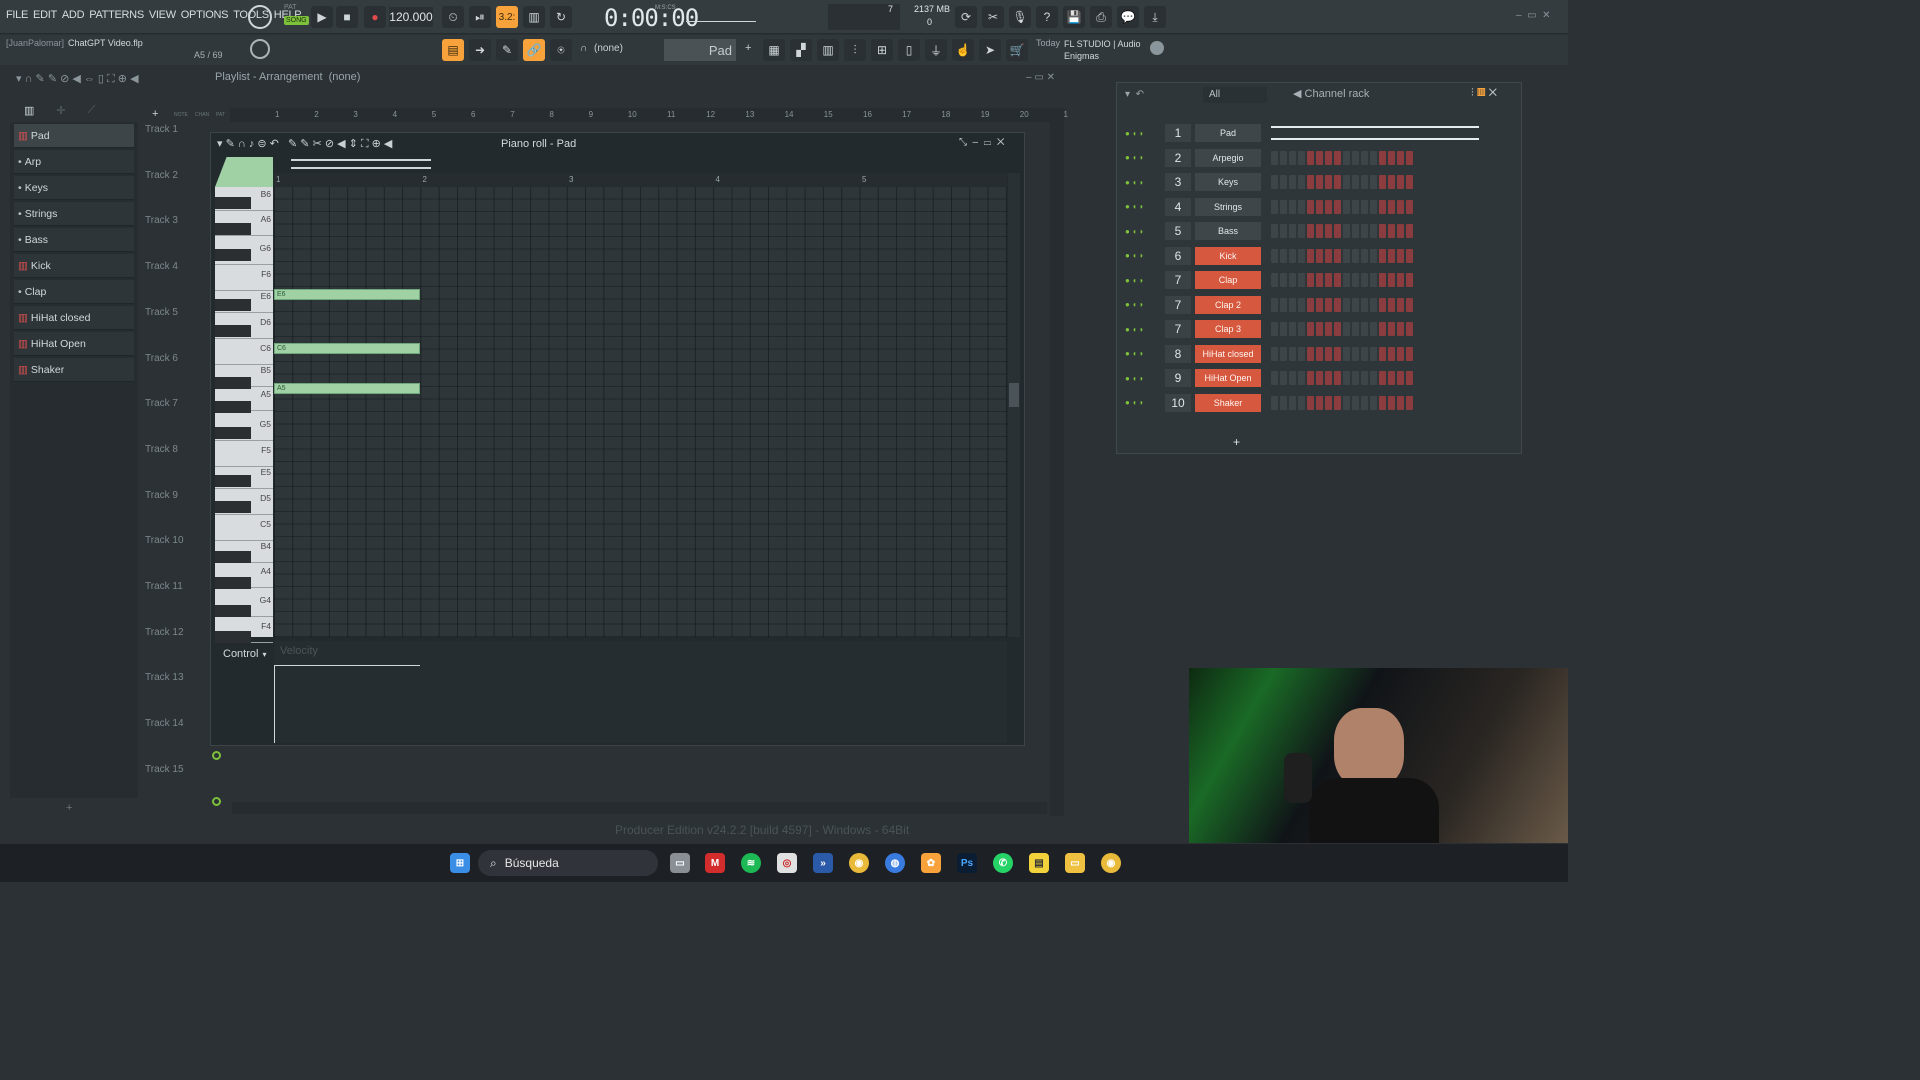  What do you see at coordinates (1178, 206) in the screenshot?
I see `channel-mixer-track: 4` at bounding box center [1178, 206].